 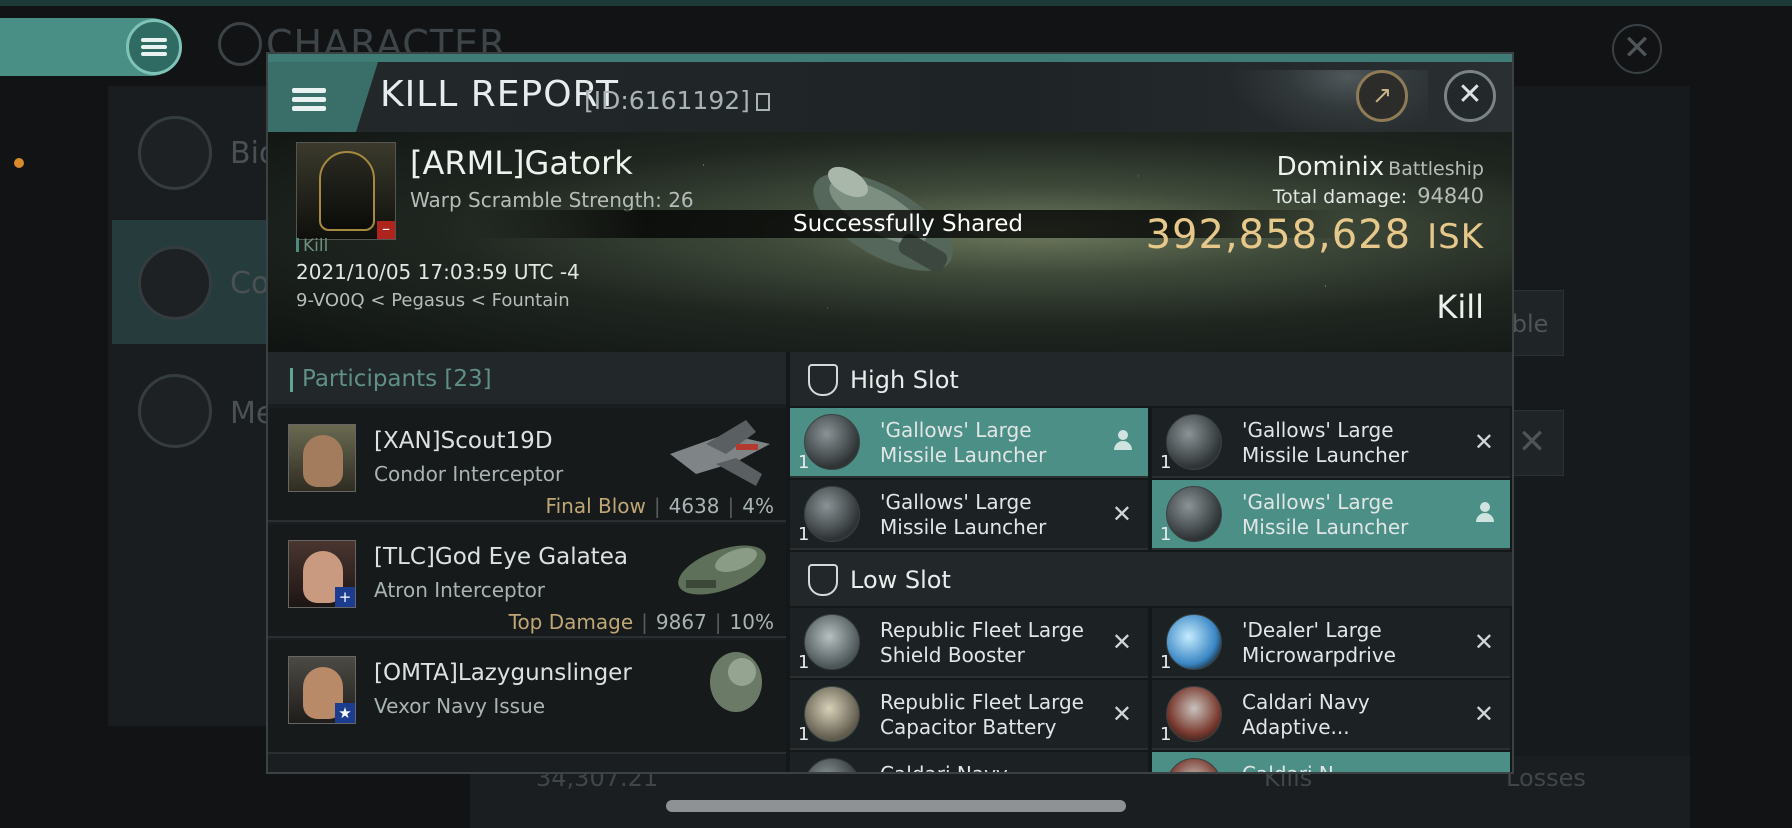 What do you see at coordinates (1194, 714) in the screenshot?
I see `adaptive-hardener-icon` at bounding box center [1194, 714].